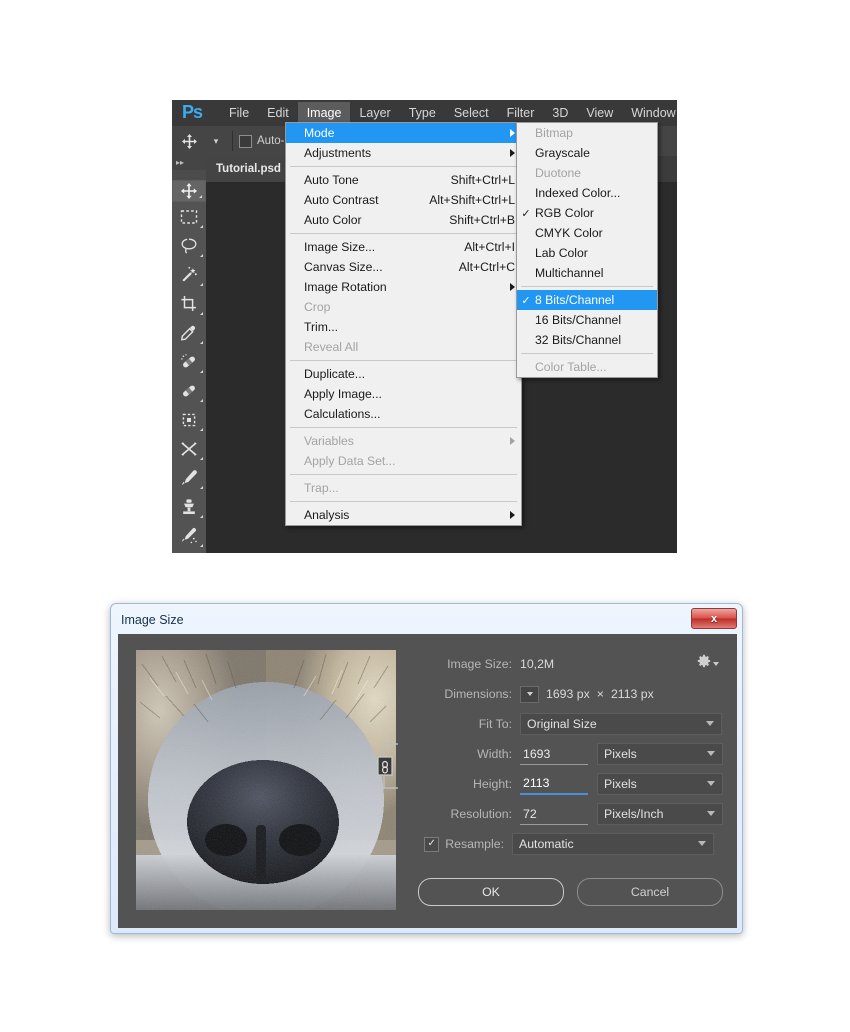  I want to click on menu-image: Image, so click(324, 113).